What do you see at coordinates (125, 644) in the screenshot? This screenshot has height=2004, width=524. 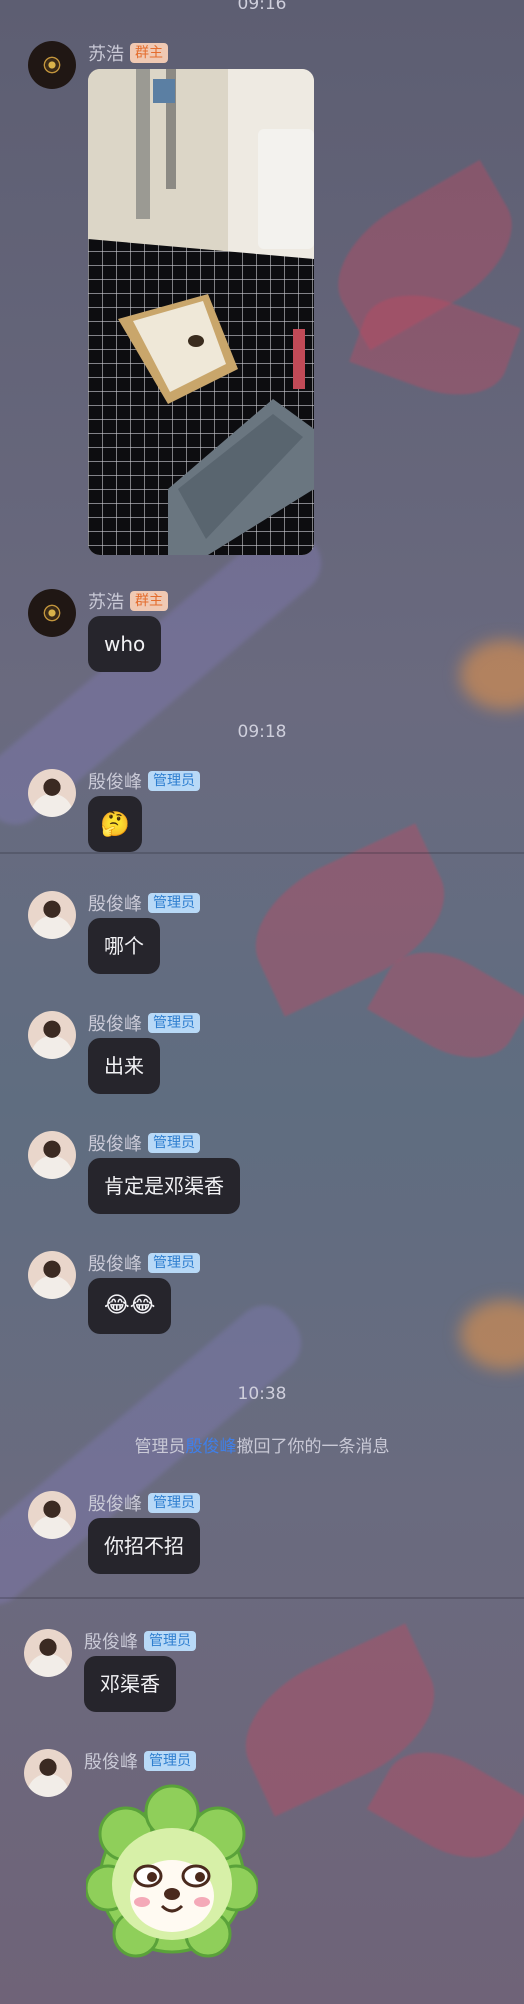 I see `message-bubble: who` at bounding box center [125, 644].